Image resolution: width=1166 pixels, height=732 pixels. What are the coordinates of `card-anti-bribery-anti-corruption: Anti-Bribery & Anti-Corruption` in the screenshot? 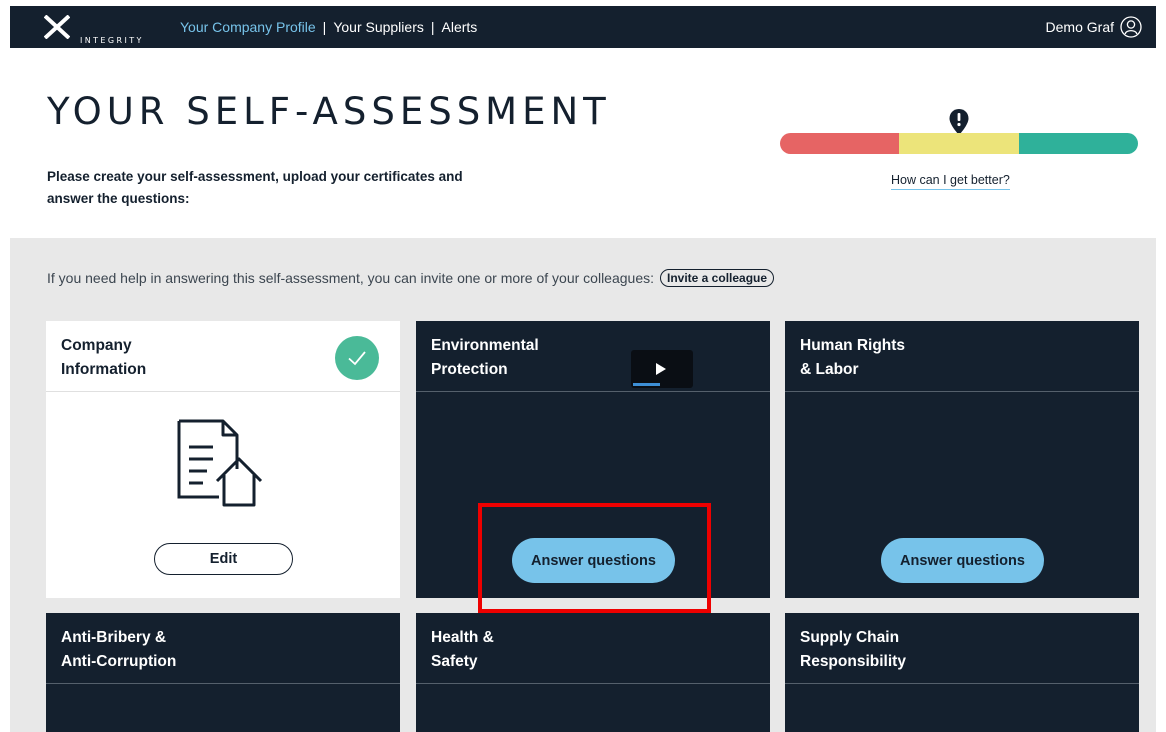 It's located at (223, 672).